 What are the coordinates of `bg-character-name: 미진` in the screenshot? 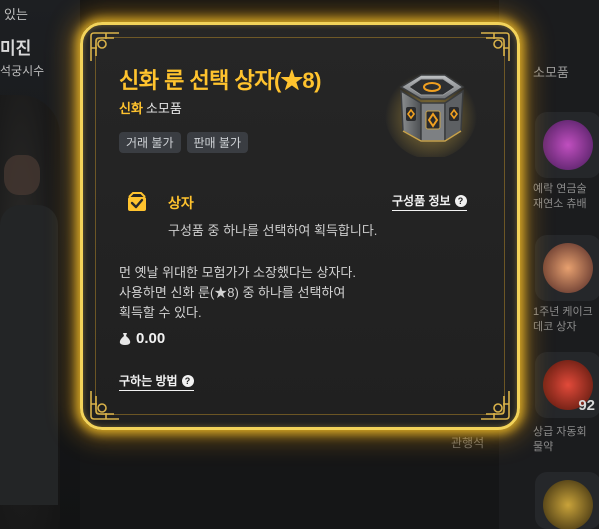 It's located at (16, 48).